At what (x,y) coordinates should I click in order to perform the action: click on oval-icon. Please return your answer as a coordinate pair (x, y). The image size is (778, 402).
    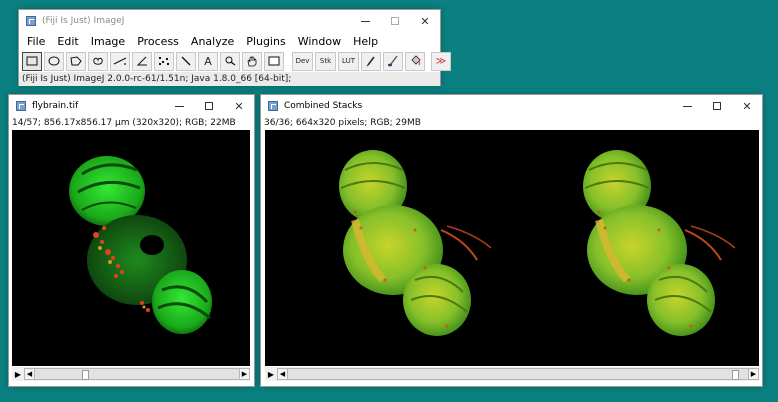
    Looking at the image, I should click on (54, 61).